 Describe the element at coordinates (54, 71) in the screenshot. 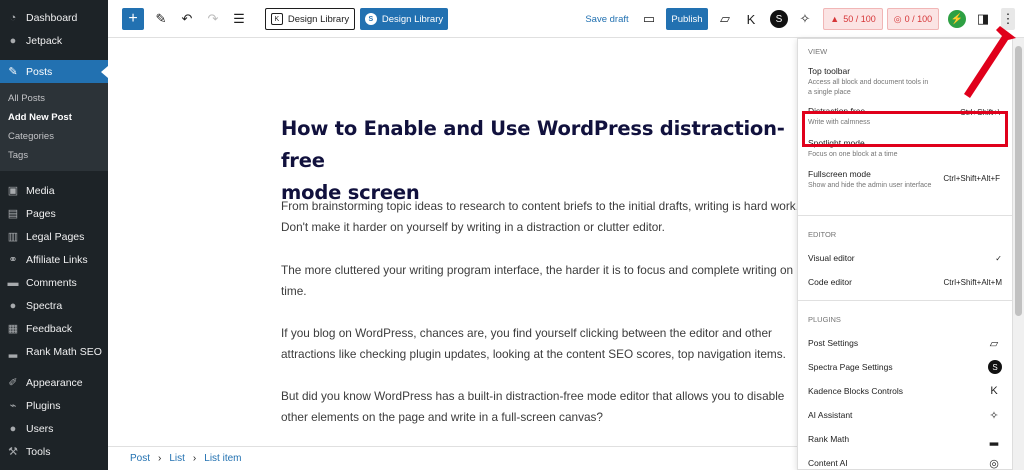

I see `sidebar-item-posts: ✎ Posts` at that location.